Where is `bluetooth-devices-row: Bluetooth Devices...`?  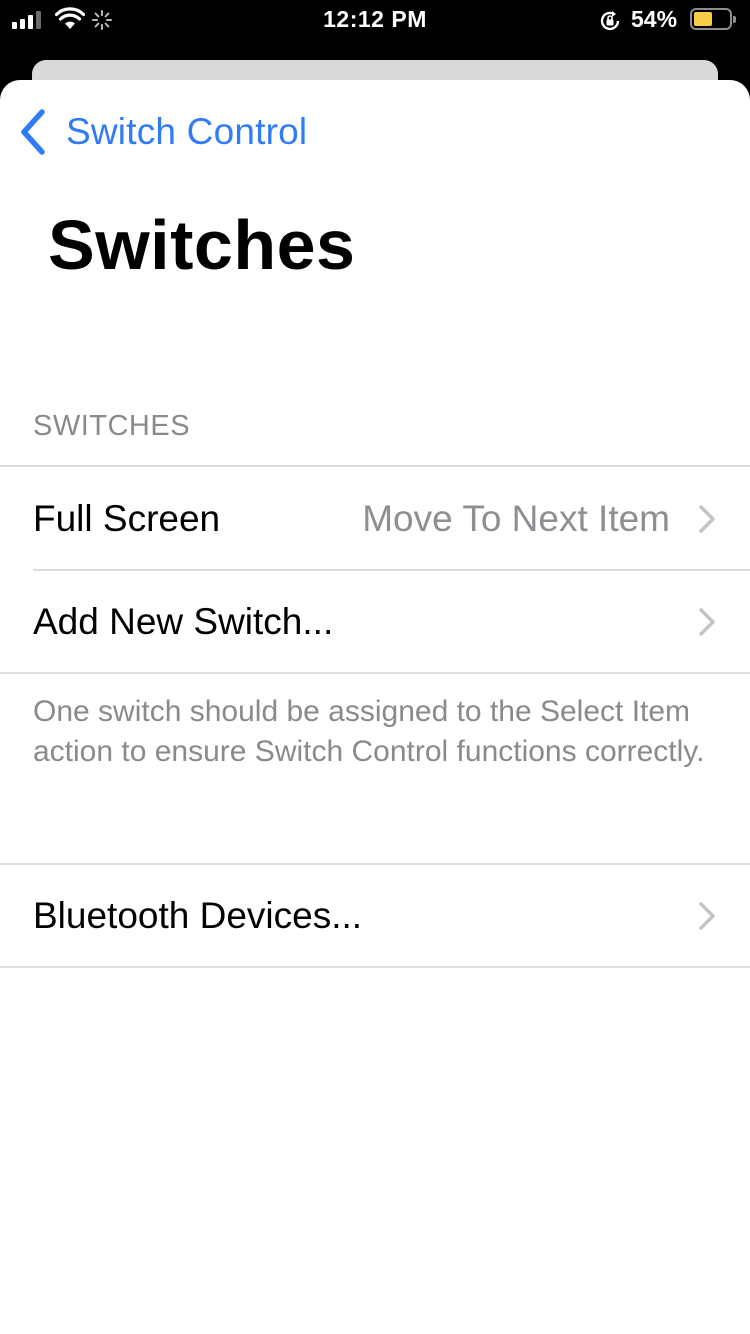 bluetooth-devices-row: Bluetooth Devices... is located at coordinates (375, 916).